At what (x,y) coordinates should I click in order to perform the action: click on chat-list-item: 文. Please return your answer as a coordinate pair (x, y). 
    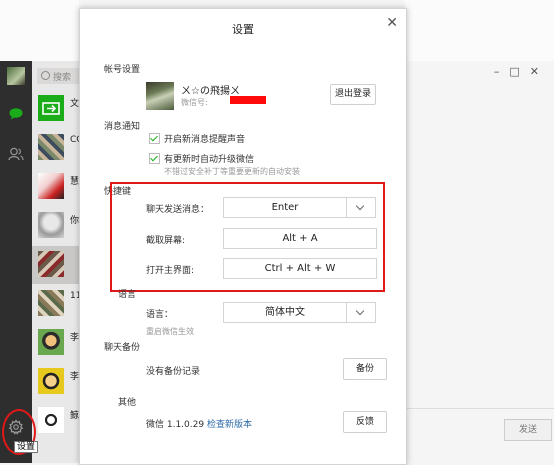
    Looking at the image, I should click on (55, 109).